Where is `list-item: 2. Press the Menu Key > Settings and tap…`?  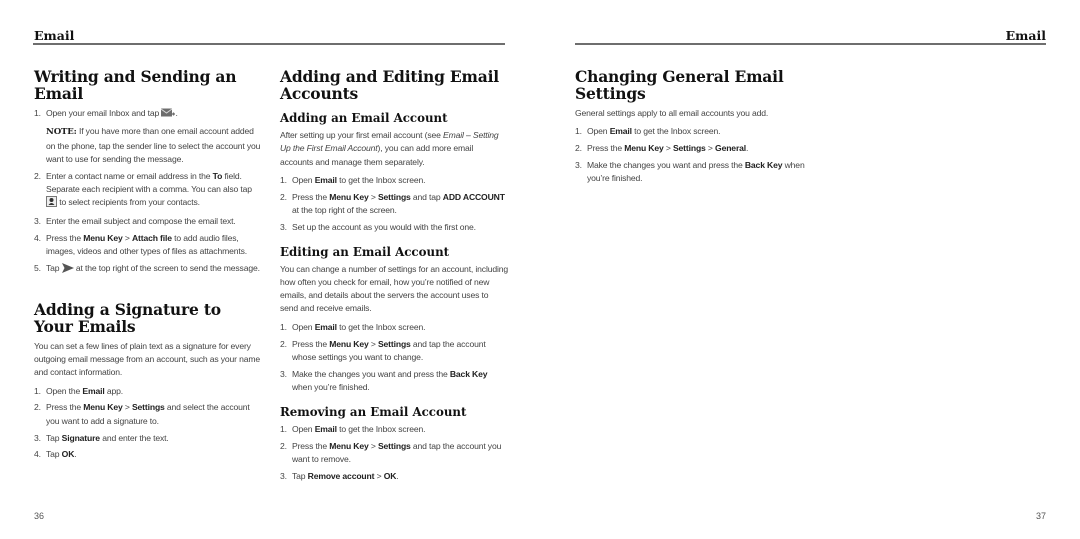 list-item: 2. Press the Menu Key > Settings and tap… is located at coordinates (394, 204).